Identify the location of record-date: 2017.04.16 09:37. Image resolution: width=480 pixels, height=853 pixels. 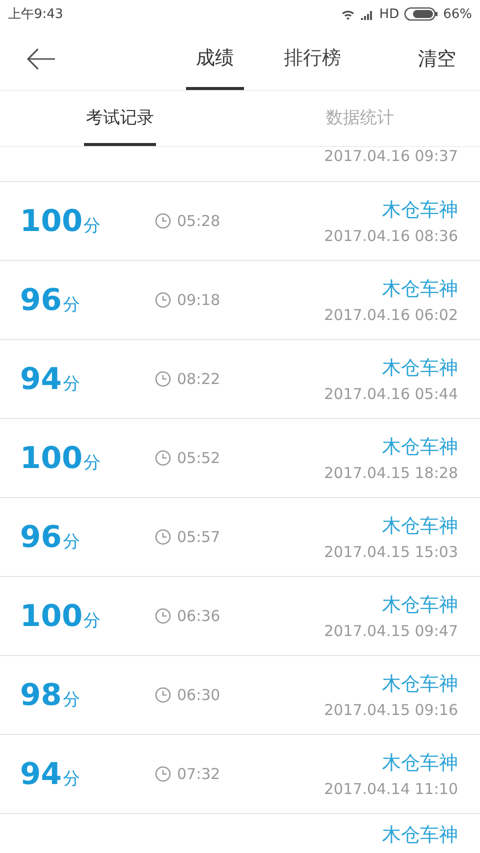
(391, 156).